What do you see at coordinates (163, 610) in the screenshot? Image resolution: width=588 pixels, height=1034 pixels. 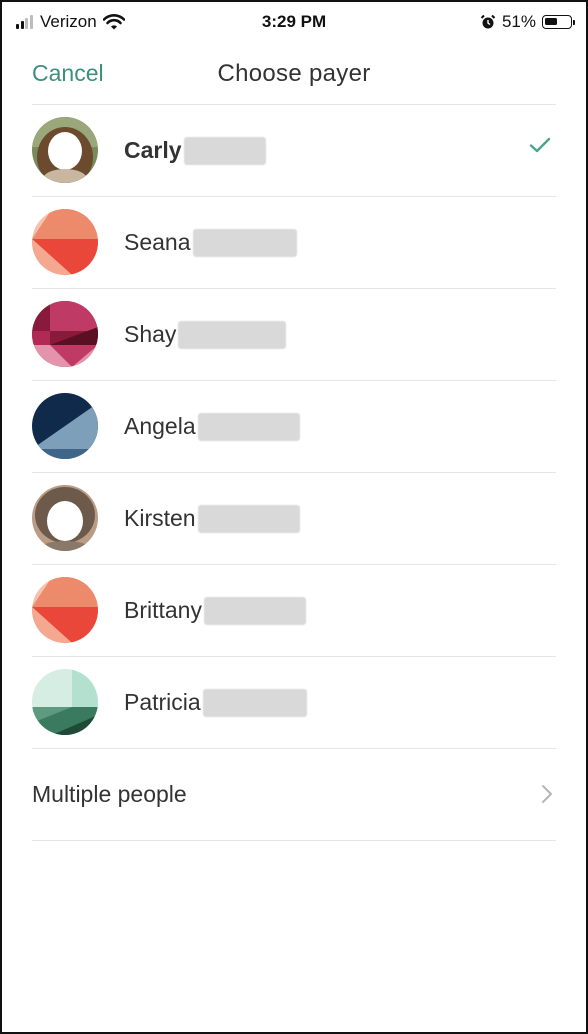 I see `payer-name: Brittany` at bounding box center [163, 610].